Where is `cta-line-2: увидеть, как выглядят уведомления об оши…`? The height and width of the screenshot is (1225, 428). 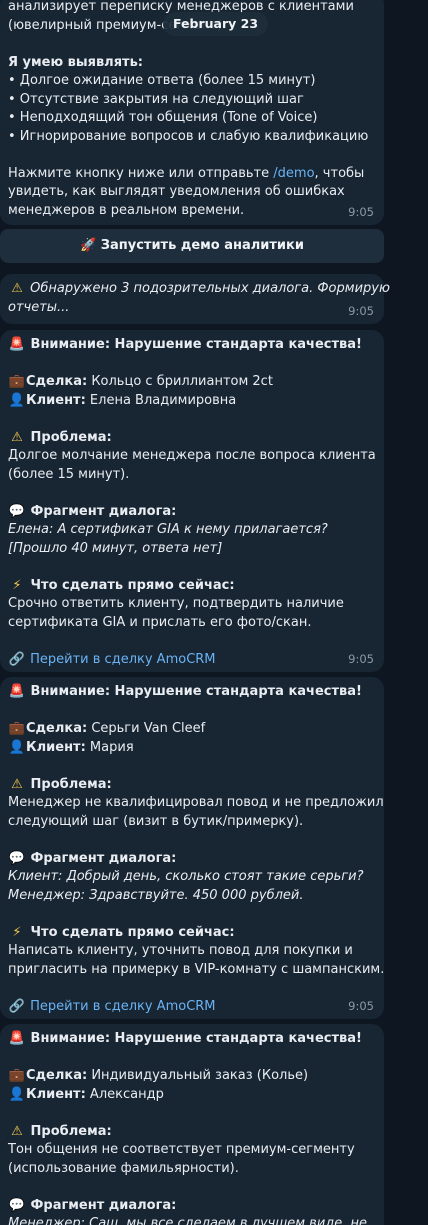
cta-line-2: увидеть, как выглядят уведомления об оши… is located at coordinates (176, 191).